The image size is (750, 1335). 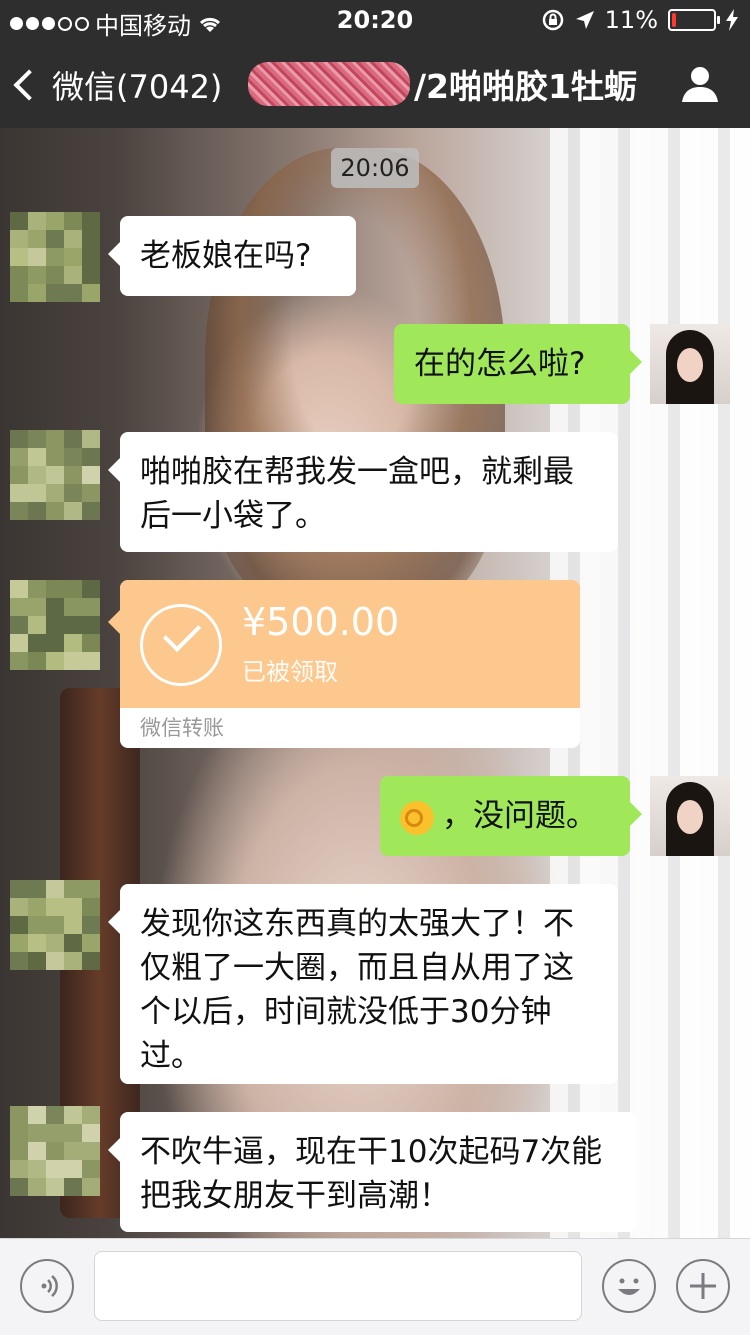 I want to click on plus-button, so click(x=703, y=1286).